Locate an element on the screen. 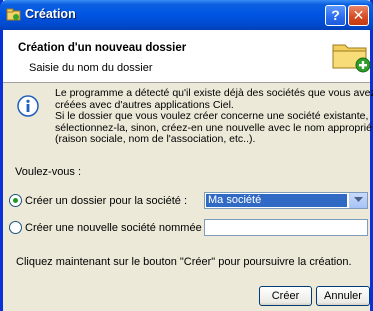 This screenshot has width=373, height=311. app-icon is located at coordinates (13, 14).